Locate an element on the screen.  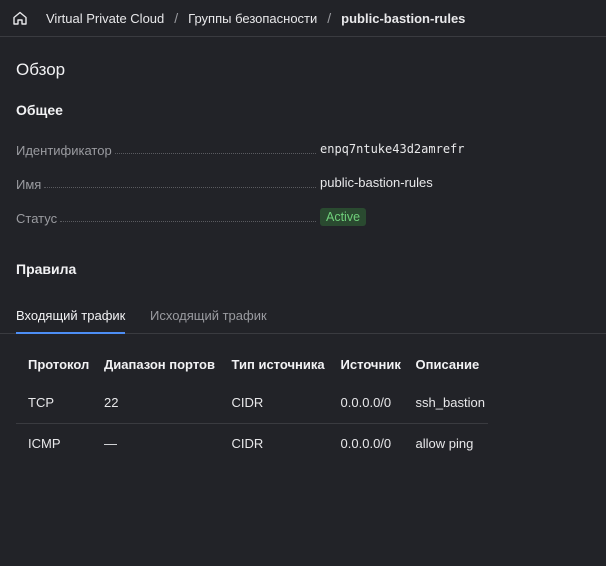
property-id-label: Идентификатор is located at coordinates (64, 150).